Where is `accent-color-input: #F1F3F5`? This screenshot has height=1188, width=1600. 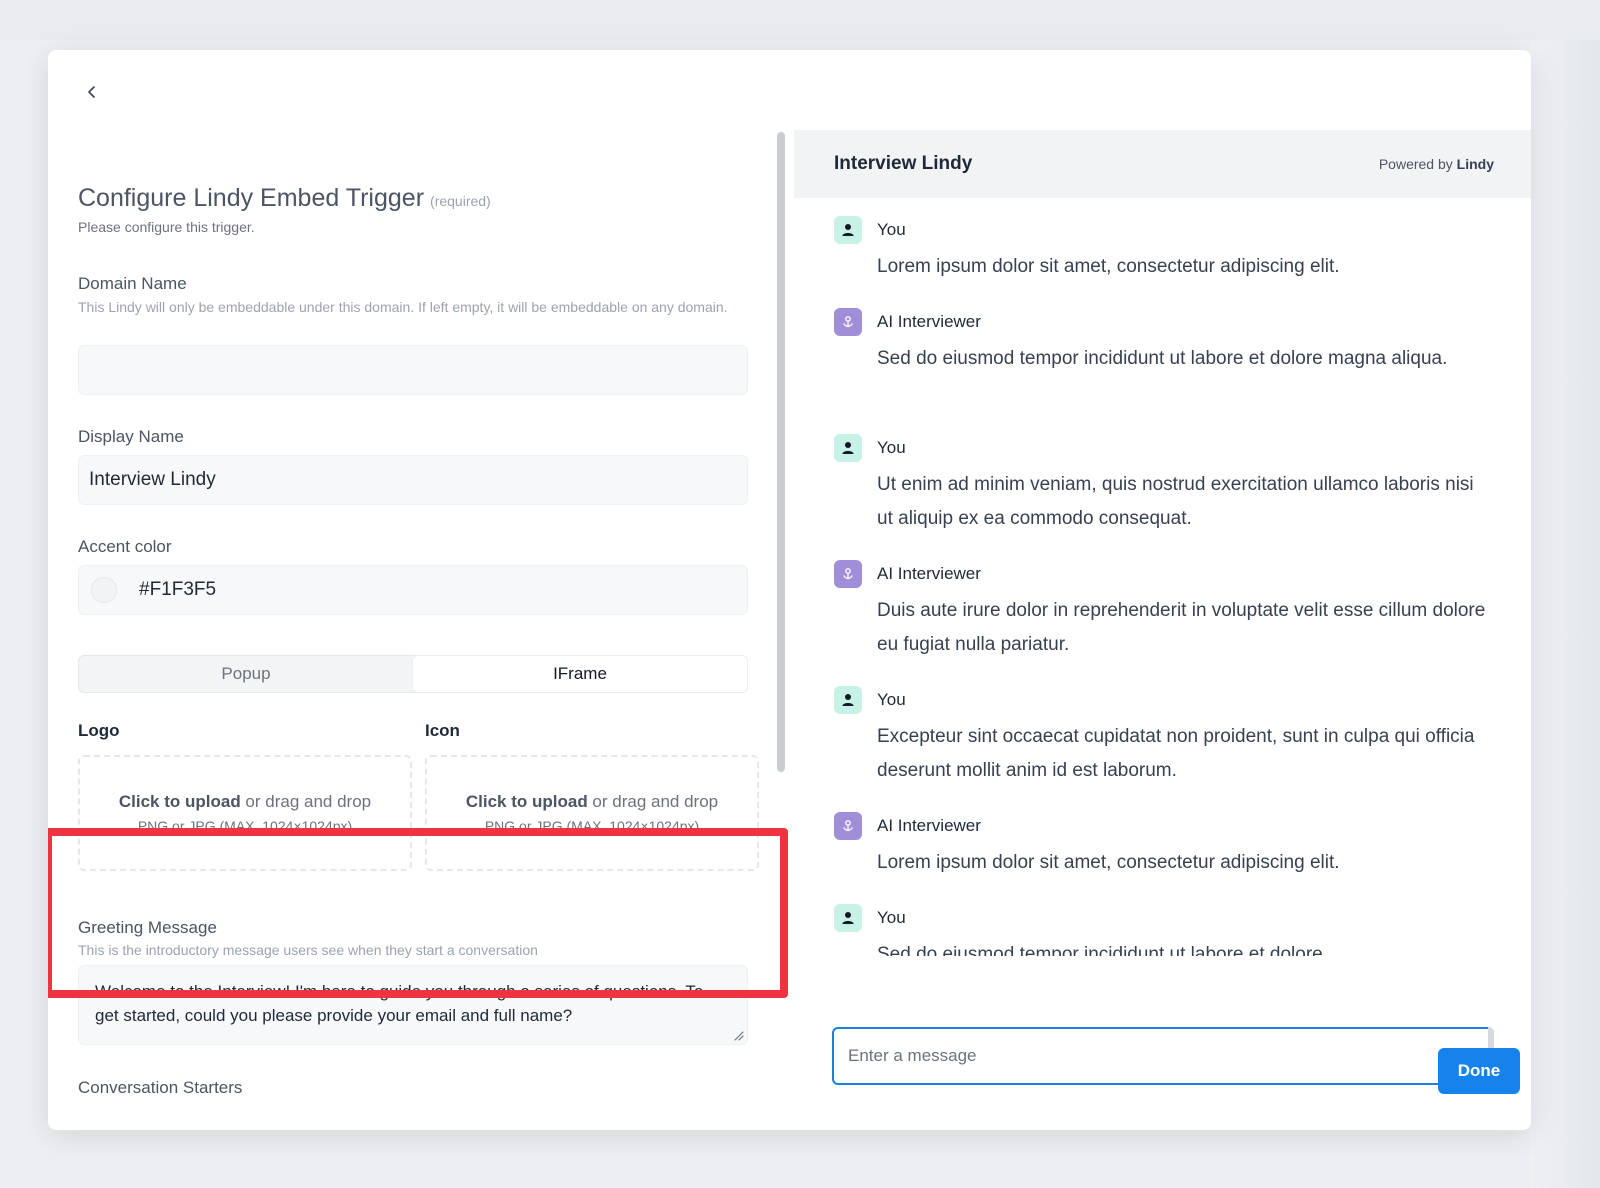 accent-color-input: #F1F3F5 is located at coordinates (413, 590).